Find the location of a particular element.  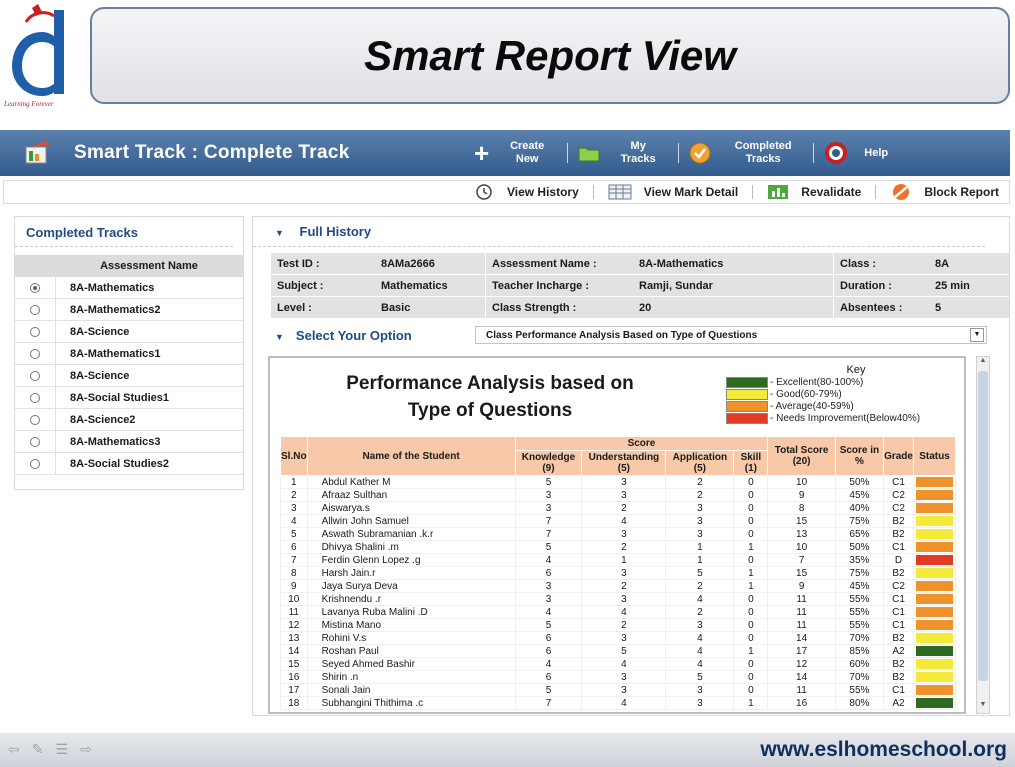

list-item: 8A-Mathematics3 is located at coordinates (129, 442).